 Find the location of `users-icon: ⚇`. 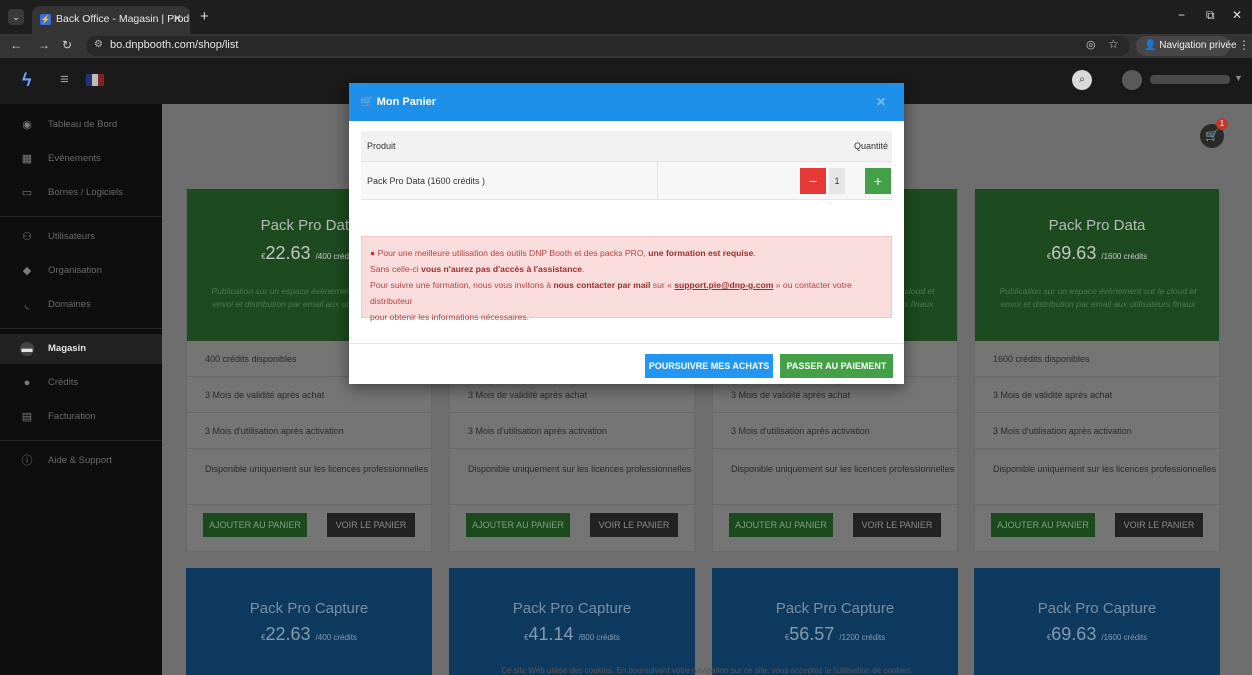

users-icon: ⚇ is located at coordinates (27, 237).